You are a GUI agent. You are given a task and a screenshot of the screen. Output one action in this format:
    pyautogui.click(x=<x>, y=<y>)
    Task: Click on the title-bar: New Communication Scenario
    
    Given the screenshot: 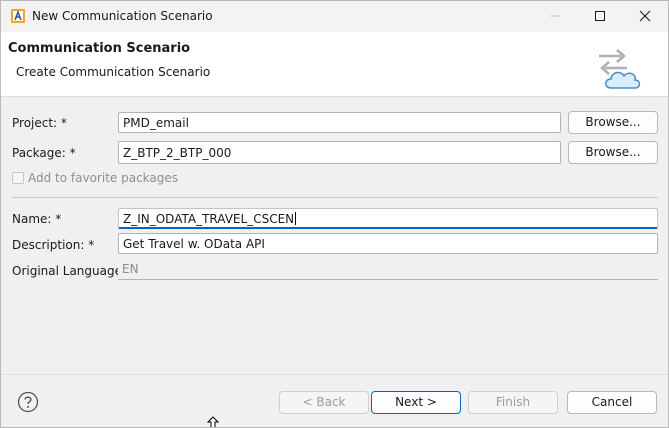 What is the action you would take?
    pyautogui.click(x=334, y=16)
    